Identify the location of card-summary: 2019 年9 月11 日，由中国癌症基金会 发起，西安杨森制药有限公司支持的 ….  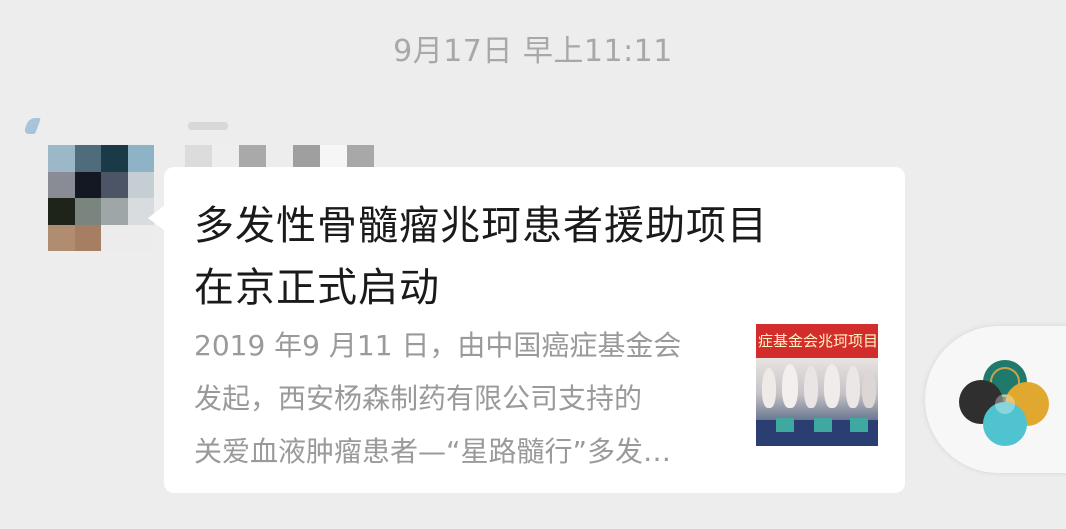
(438, 398).